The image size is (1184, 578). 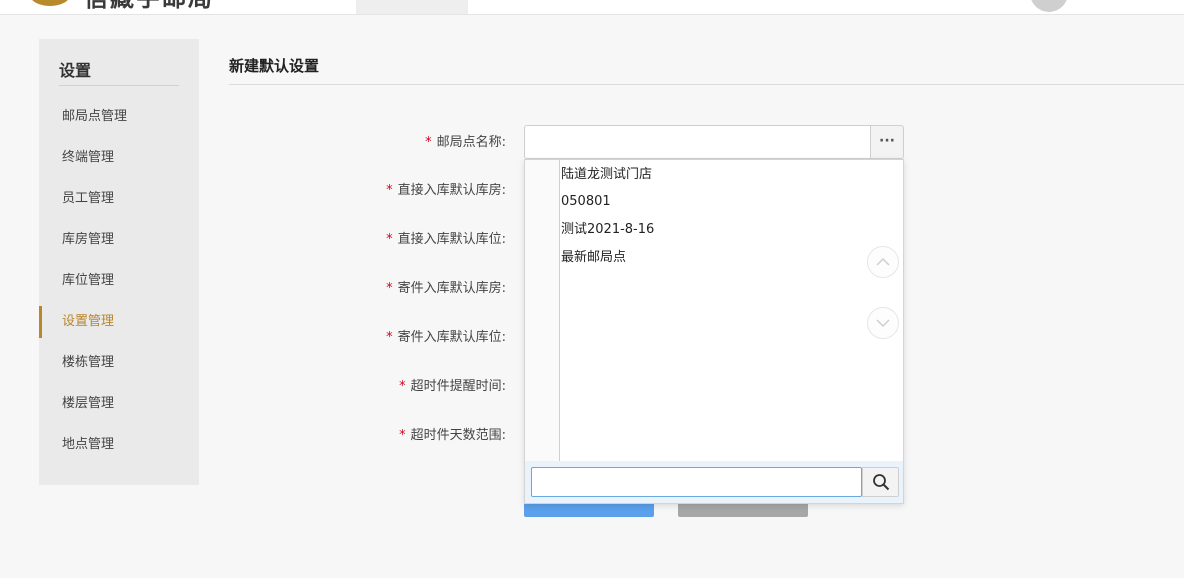 I want to click on logo-mark-icon, so click(x=50, y=3).